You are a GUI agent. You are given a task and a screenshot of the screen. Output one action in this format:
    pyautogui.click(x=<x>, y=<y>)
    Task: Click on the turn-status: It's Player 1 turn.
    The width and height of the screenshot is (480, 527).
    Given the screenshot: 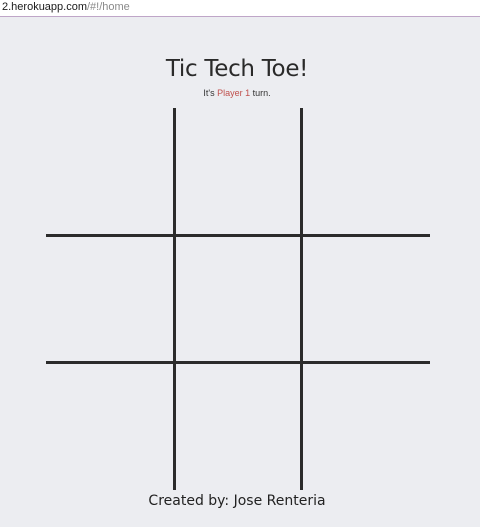 What is the action you would take?
    pyautogui.click(x=237, y=93)
    